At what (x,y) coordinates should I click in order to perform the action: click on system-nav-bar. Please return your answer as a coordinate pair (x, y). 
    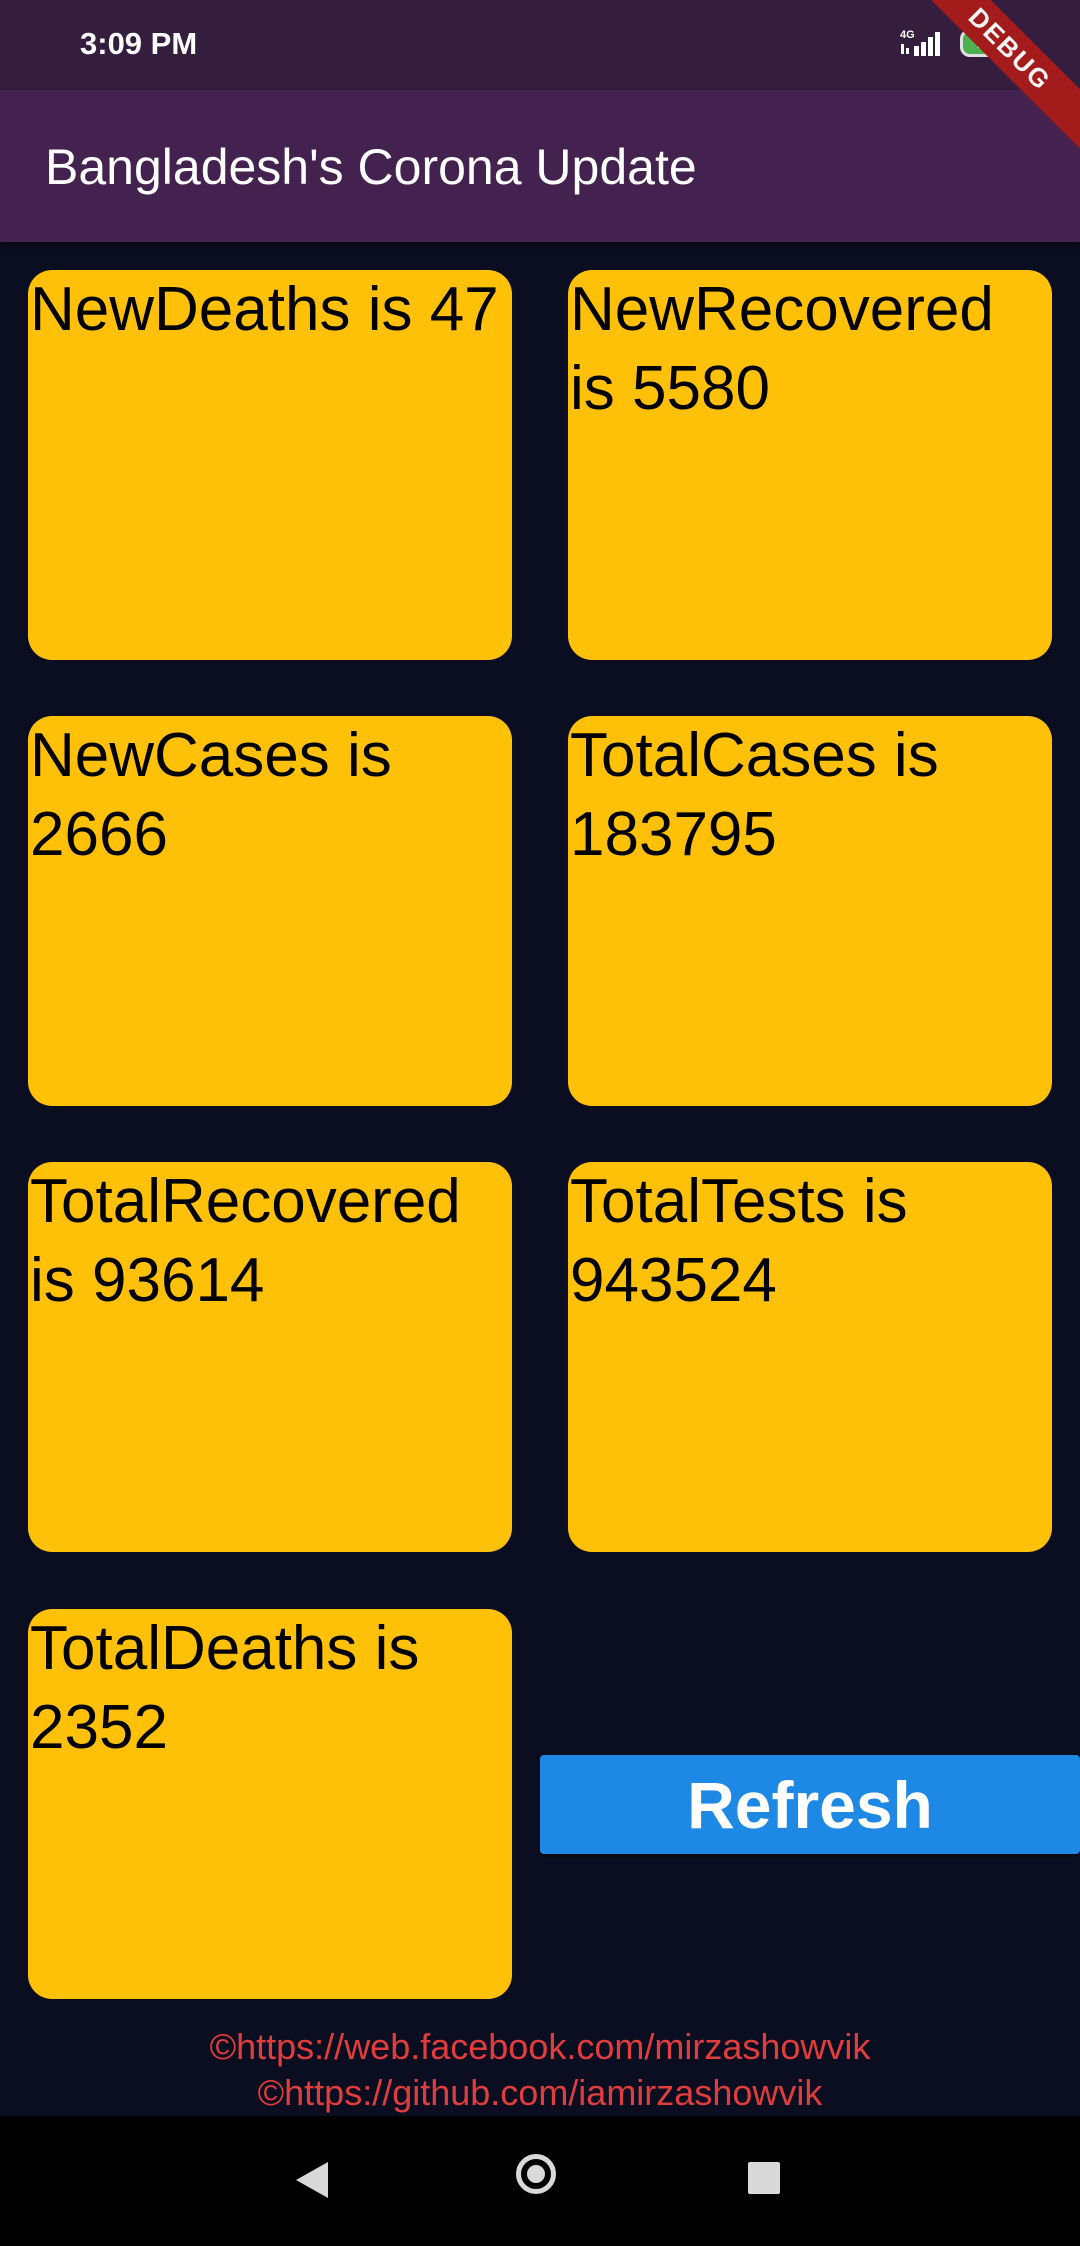
    Looking at the image, I should click on (540, 2181).